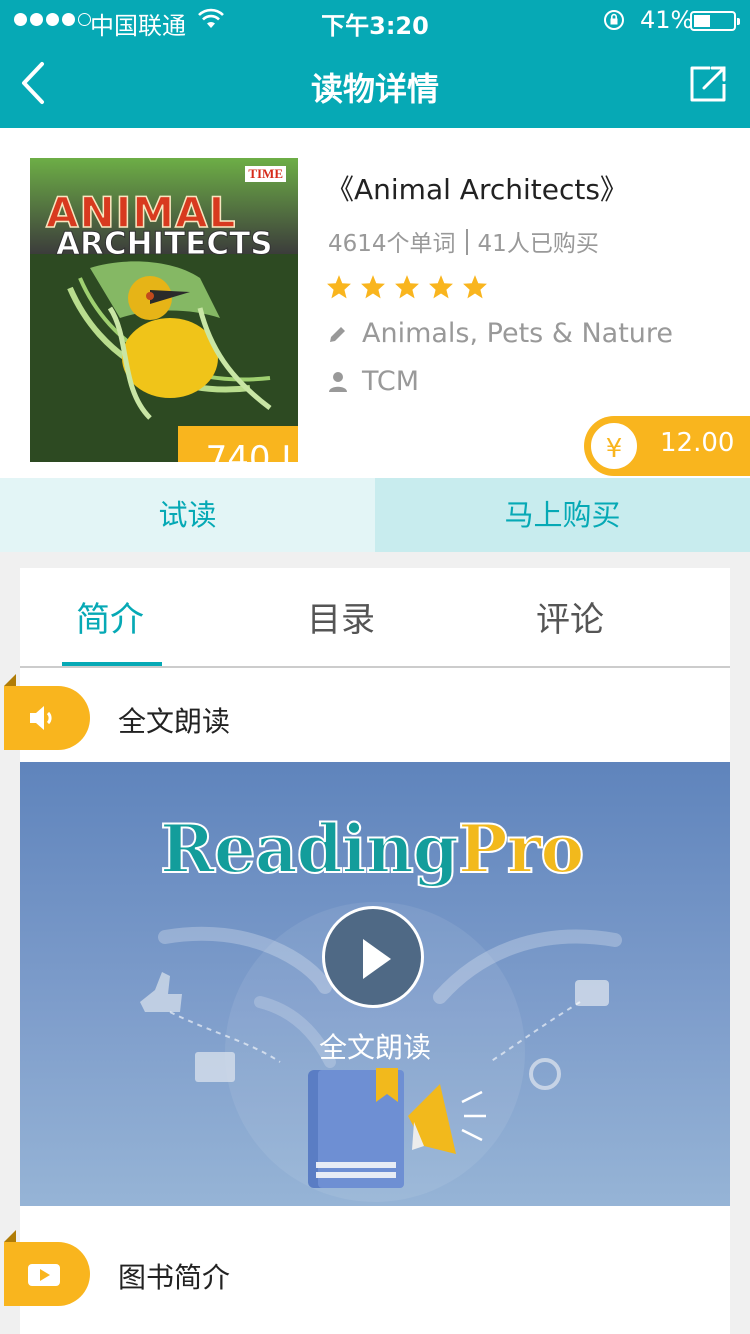 The width and height of the screenshot is (750, 1334). I want to click on book-title: 《Animal Architects》, so click(477, 189).